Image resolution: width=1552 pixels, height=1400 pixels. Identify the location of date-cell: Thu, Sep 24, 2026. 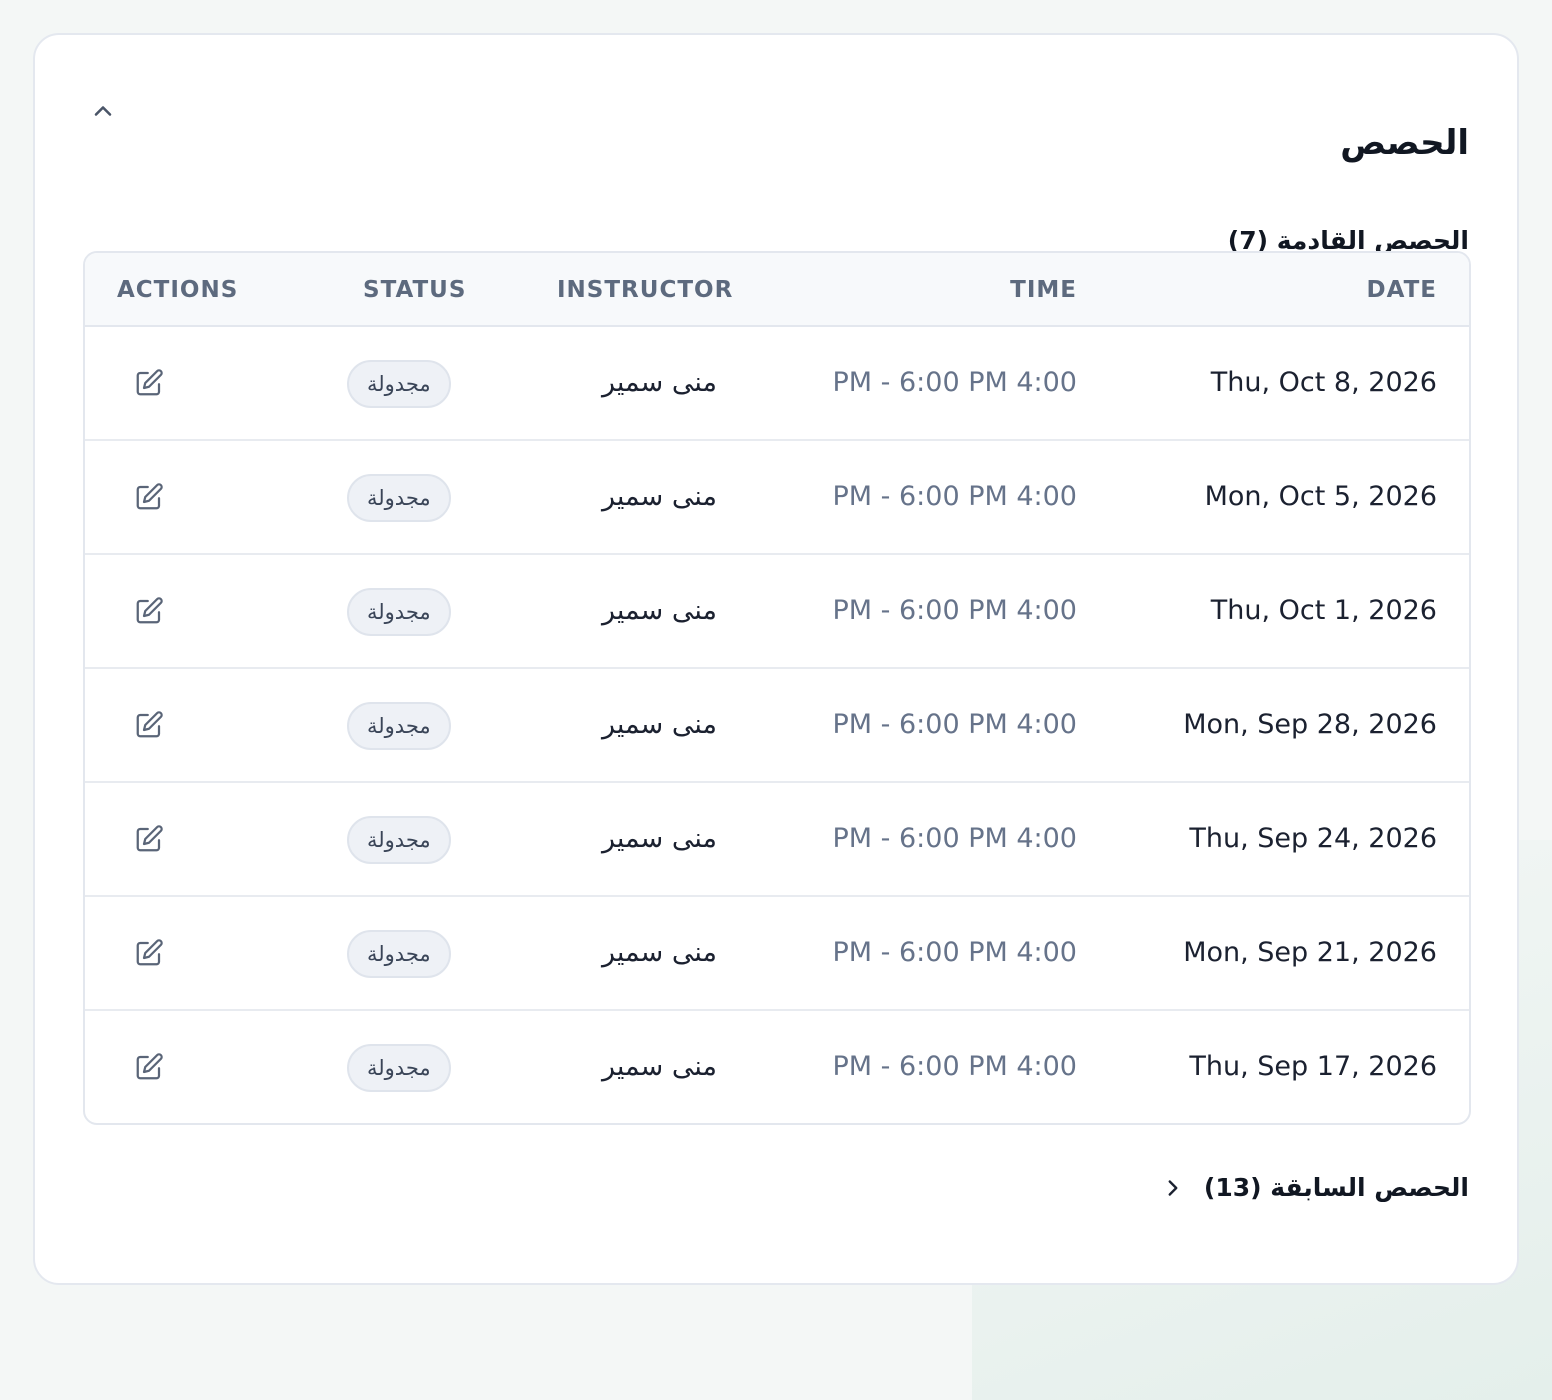
(1313, 839).